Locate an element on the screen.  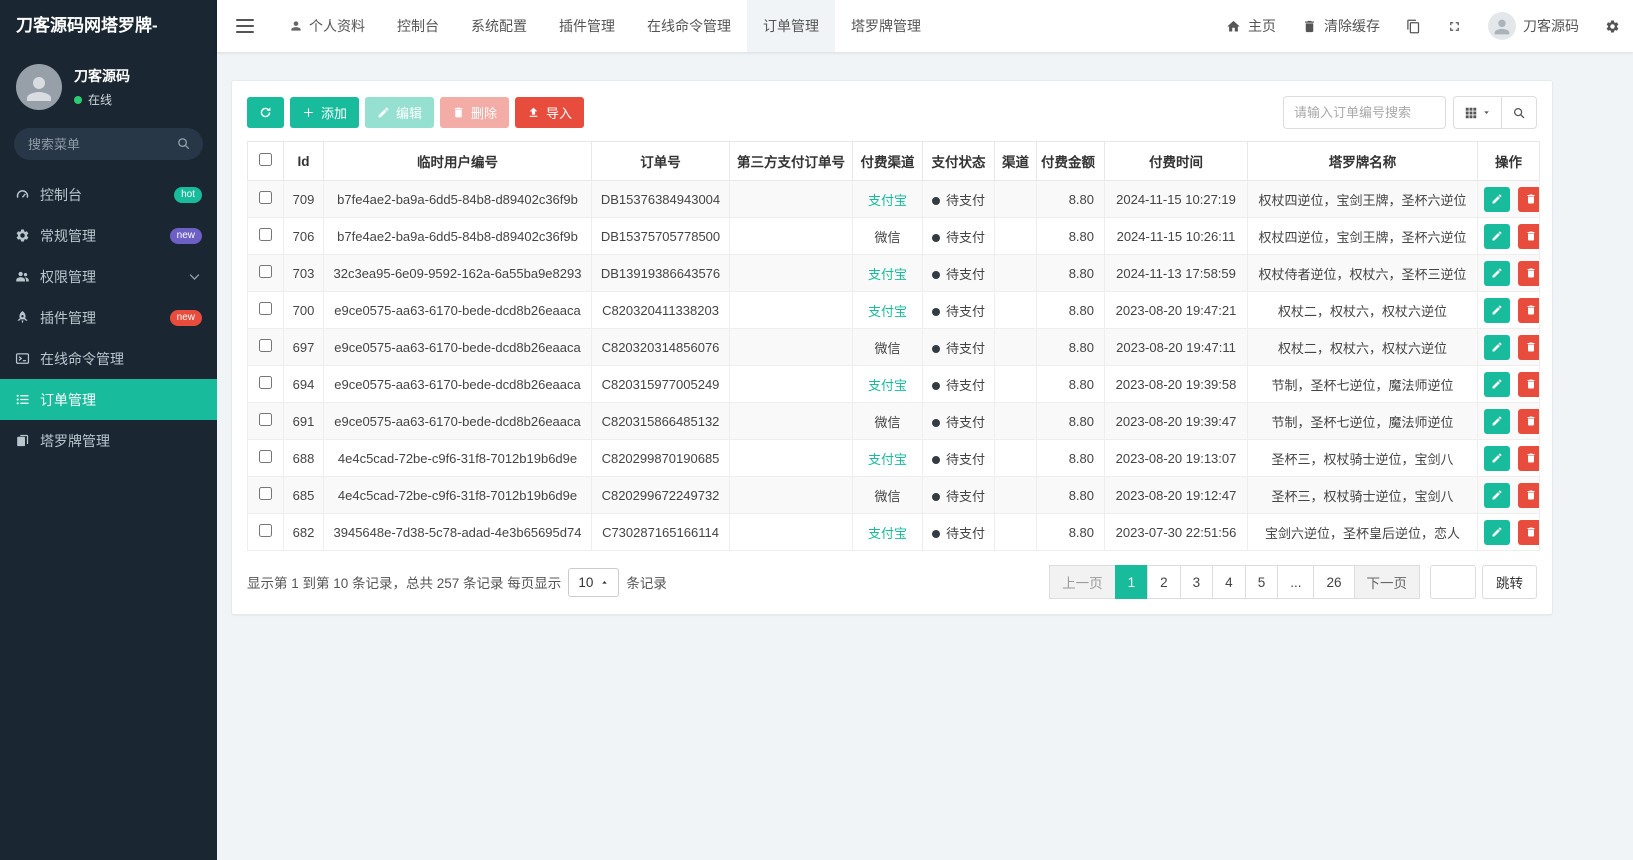
select-all-checkbox is located at coordinates (265, 159).